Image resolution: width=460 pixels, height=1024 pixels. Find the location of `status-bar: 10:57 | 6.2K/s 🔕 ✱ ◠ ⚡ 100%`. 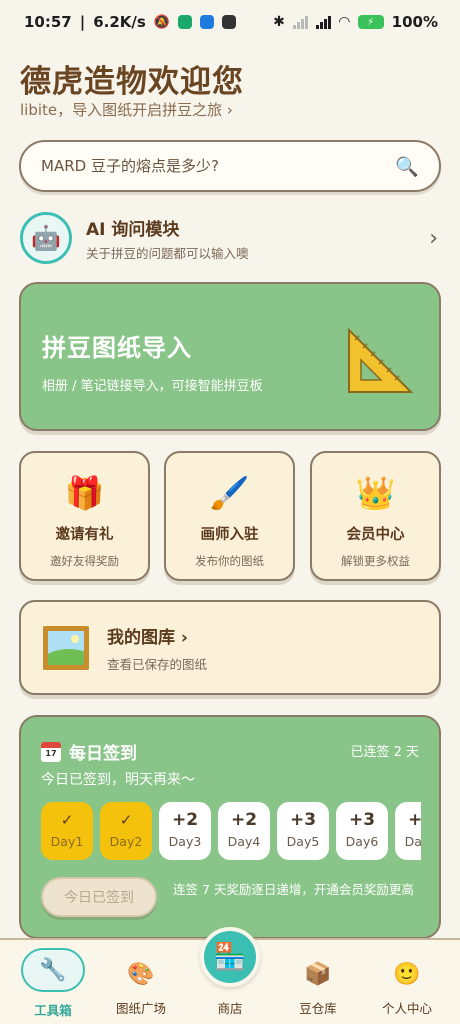

status-bar: 10:57 | 6.2K/s 🔕 ✱ ◠ ⚡ 100% is located at coordinates (230, 22).